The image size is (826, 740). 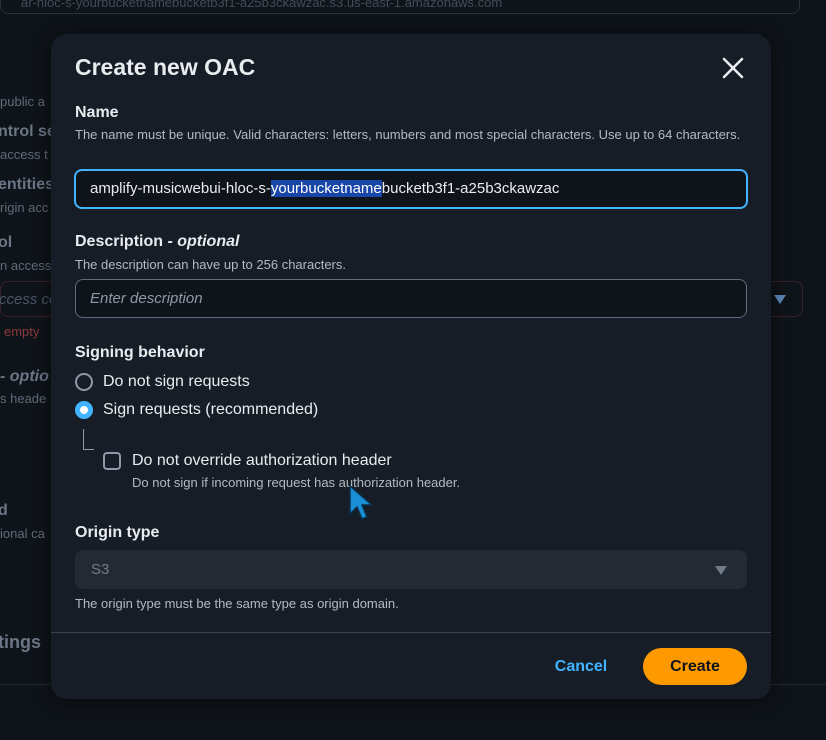 I want to click on background-text: rigin acc, so click(x=24, y=207).